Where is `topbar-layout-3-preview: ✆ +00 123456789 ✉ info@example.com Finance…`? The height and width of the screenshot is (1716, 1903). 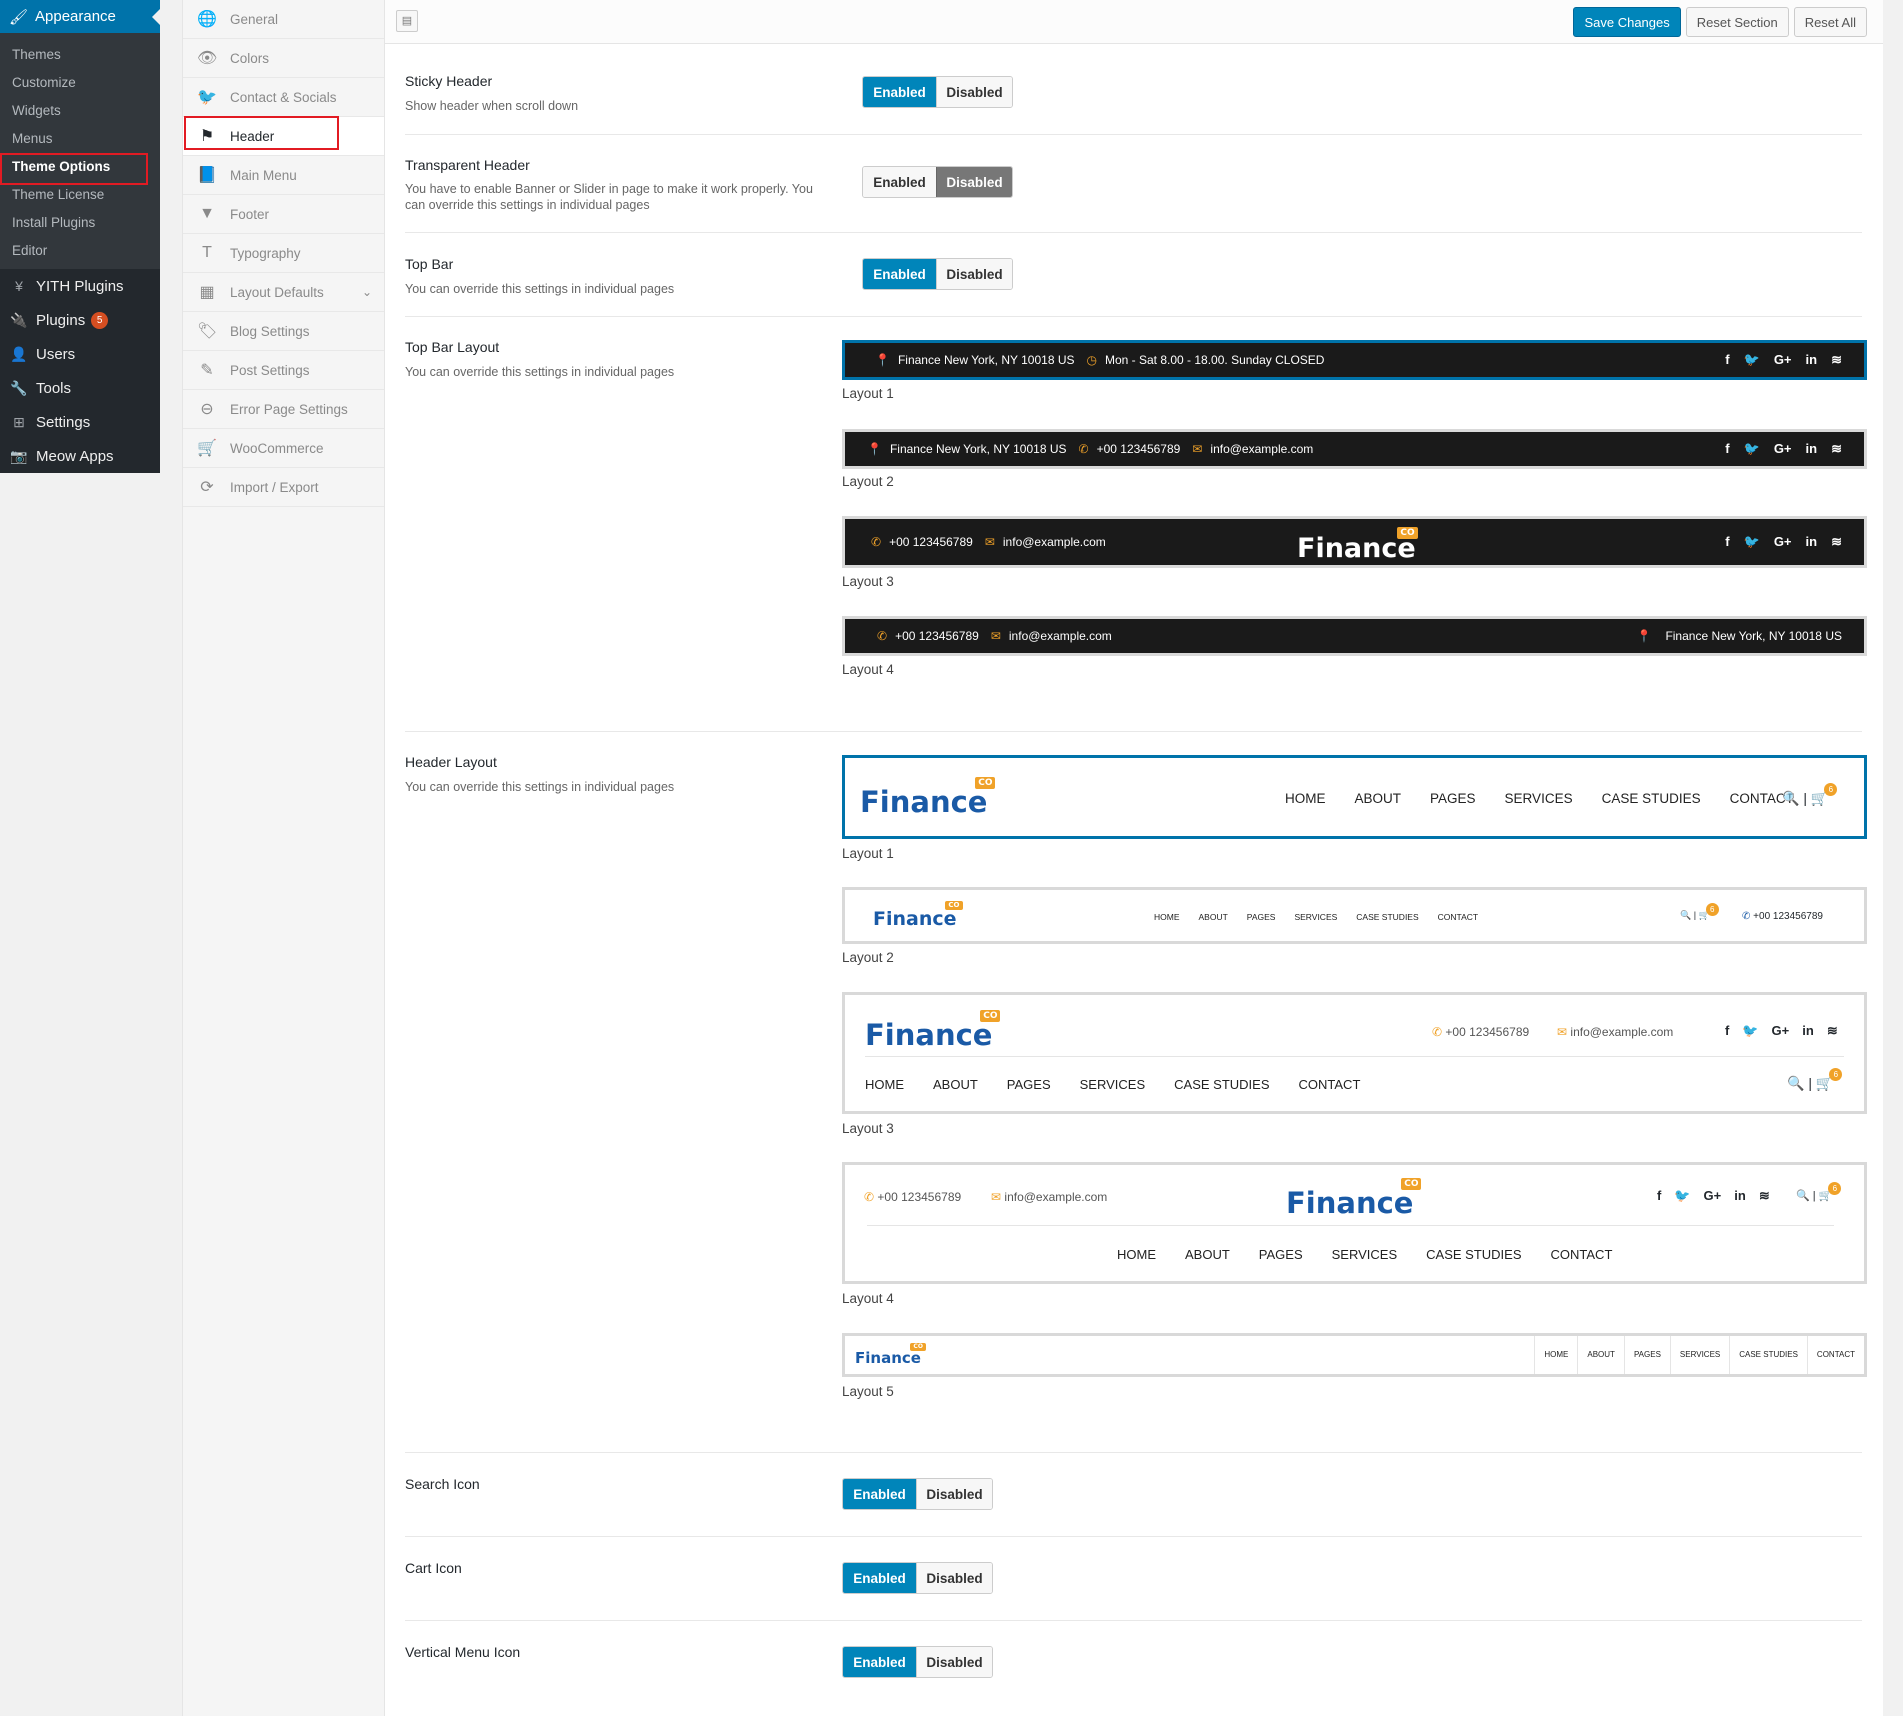 topbar-layout-3-preview: ✆ +00 123456789 ✉ info@example.com Finance… is located at coordinates (1354, 542).